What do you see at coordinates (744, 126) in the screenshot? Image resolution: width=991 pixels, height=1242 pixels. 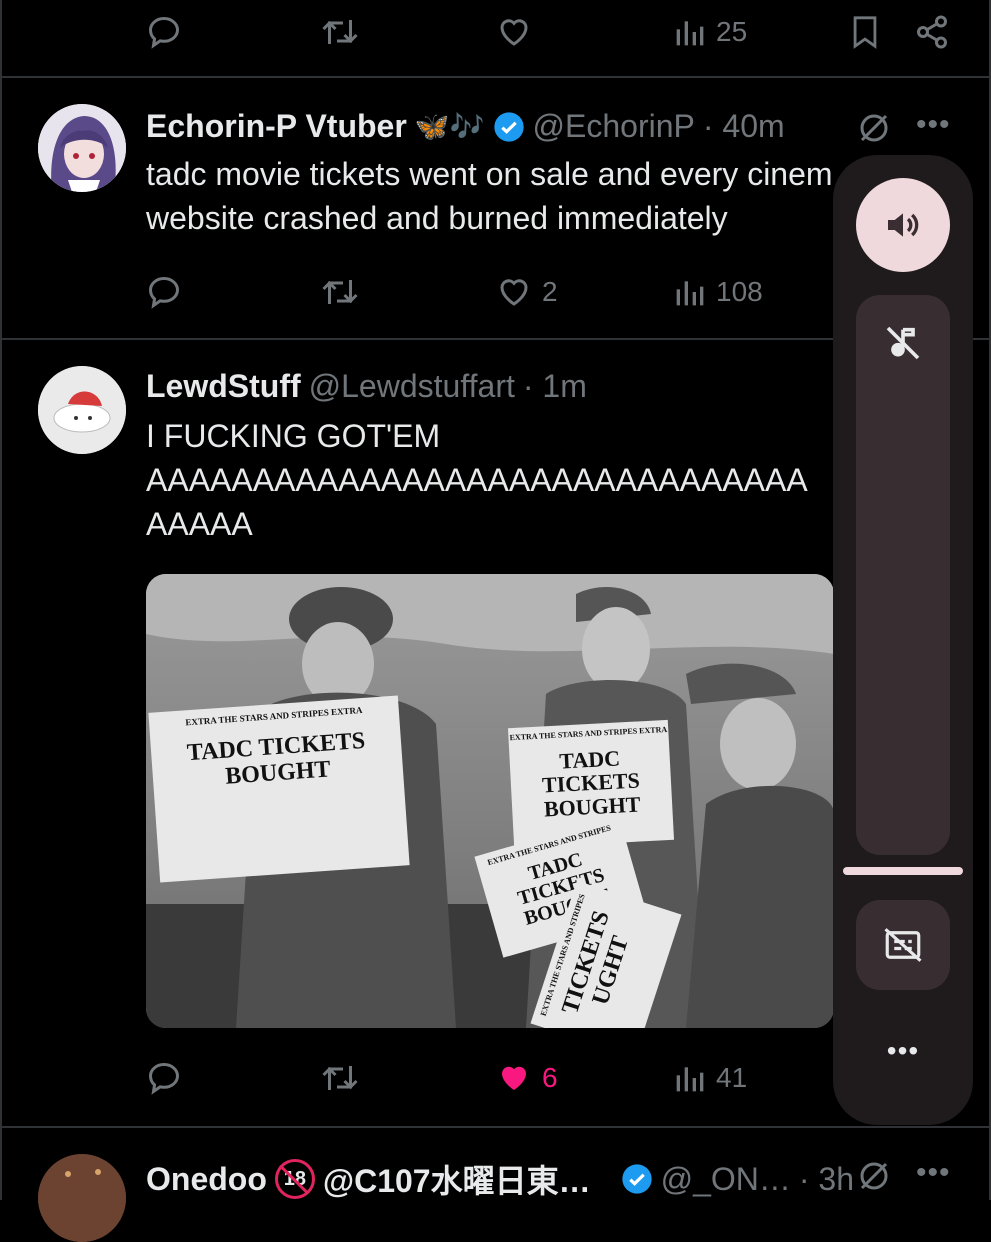 I see `timestamp: · 40m` at bounding box center [744, 126].